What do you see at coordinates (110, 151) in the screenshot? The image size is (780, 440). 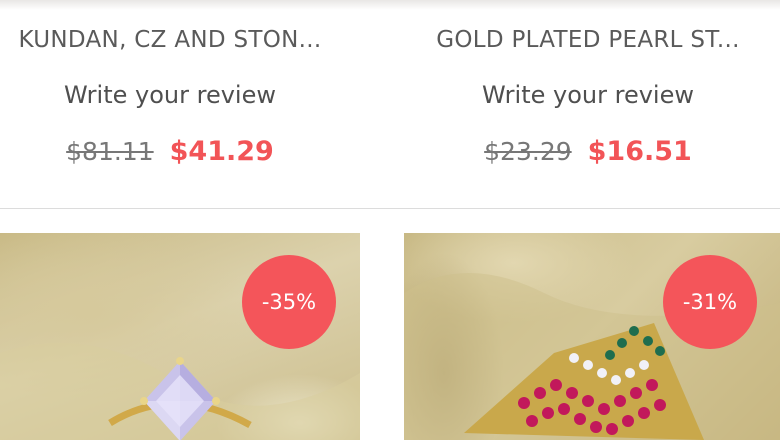 I see `original-price: $81.11` at bounding box center [110, 151].